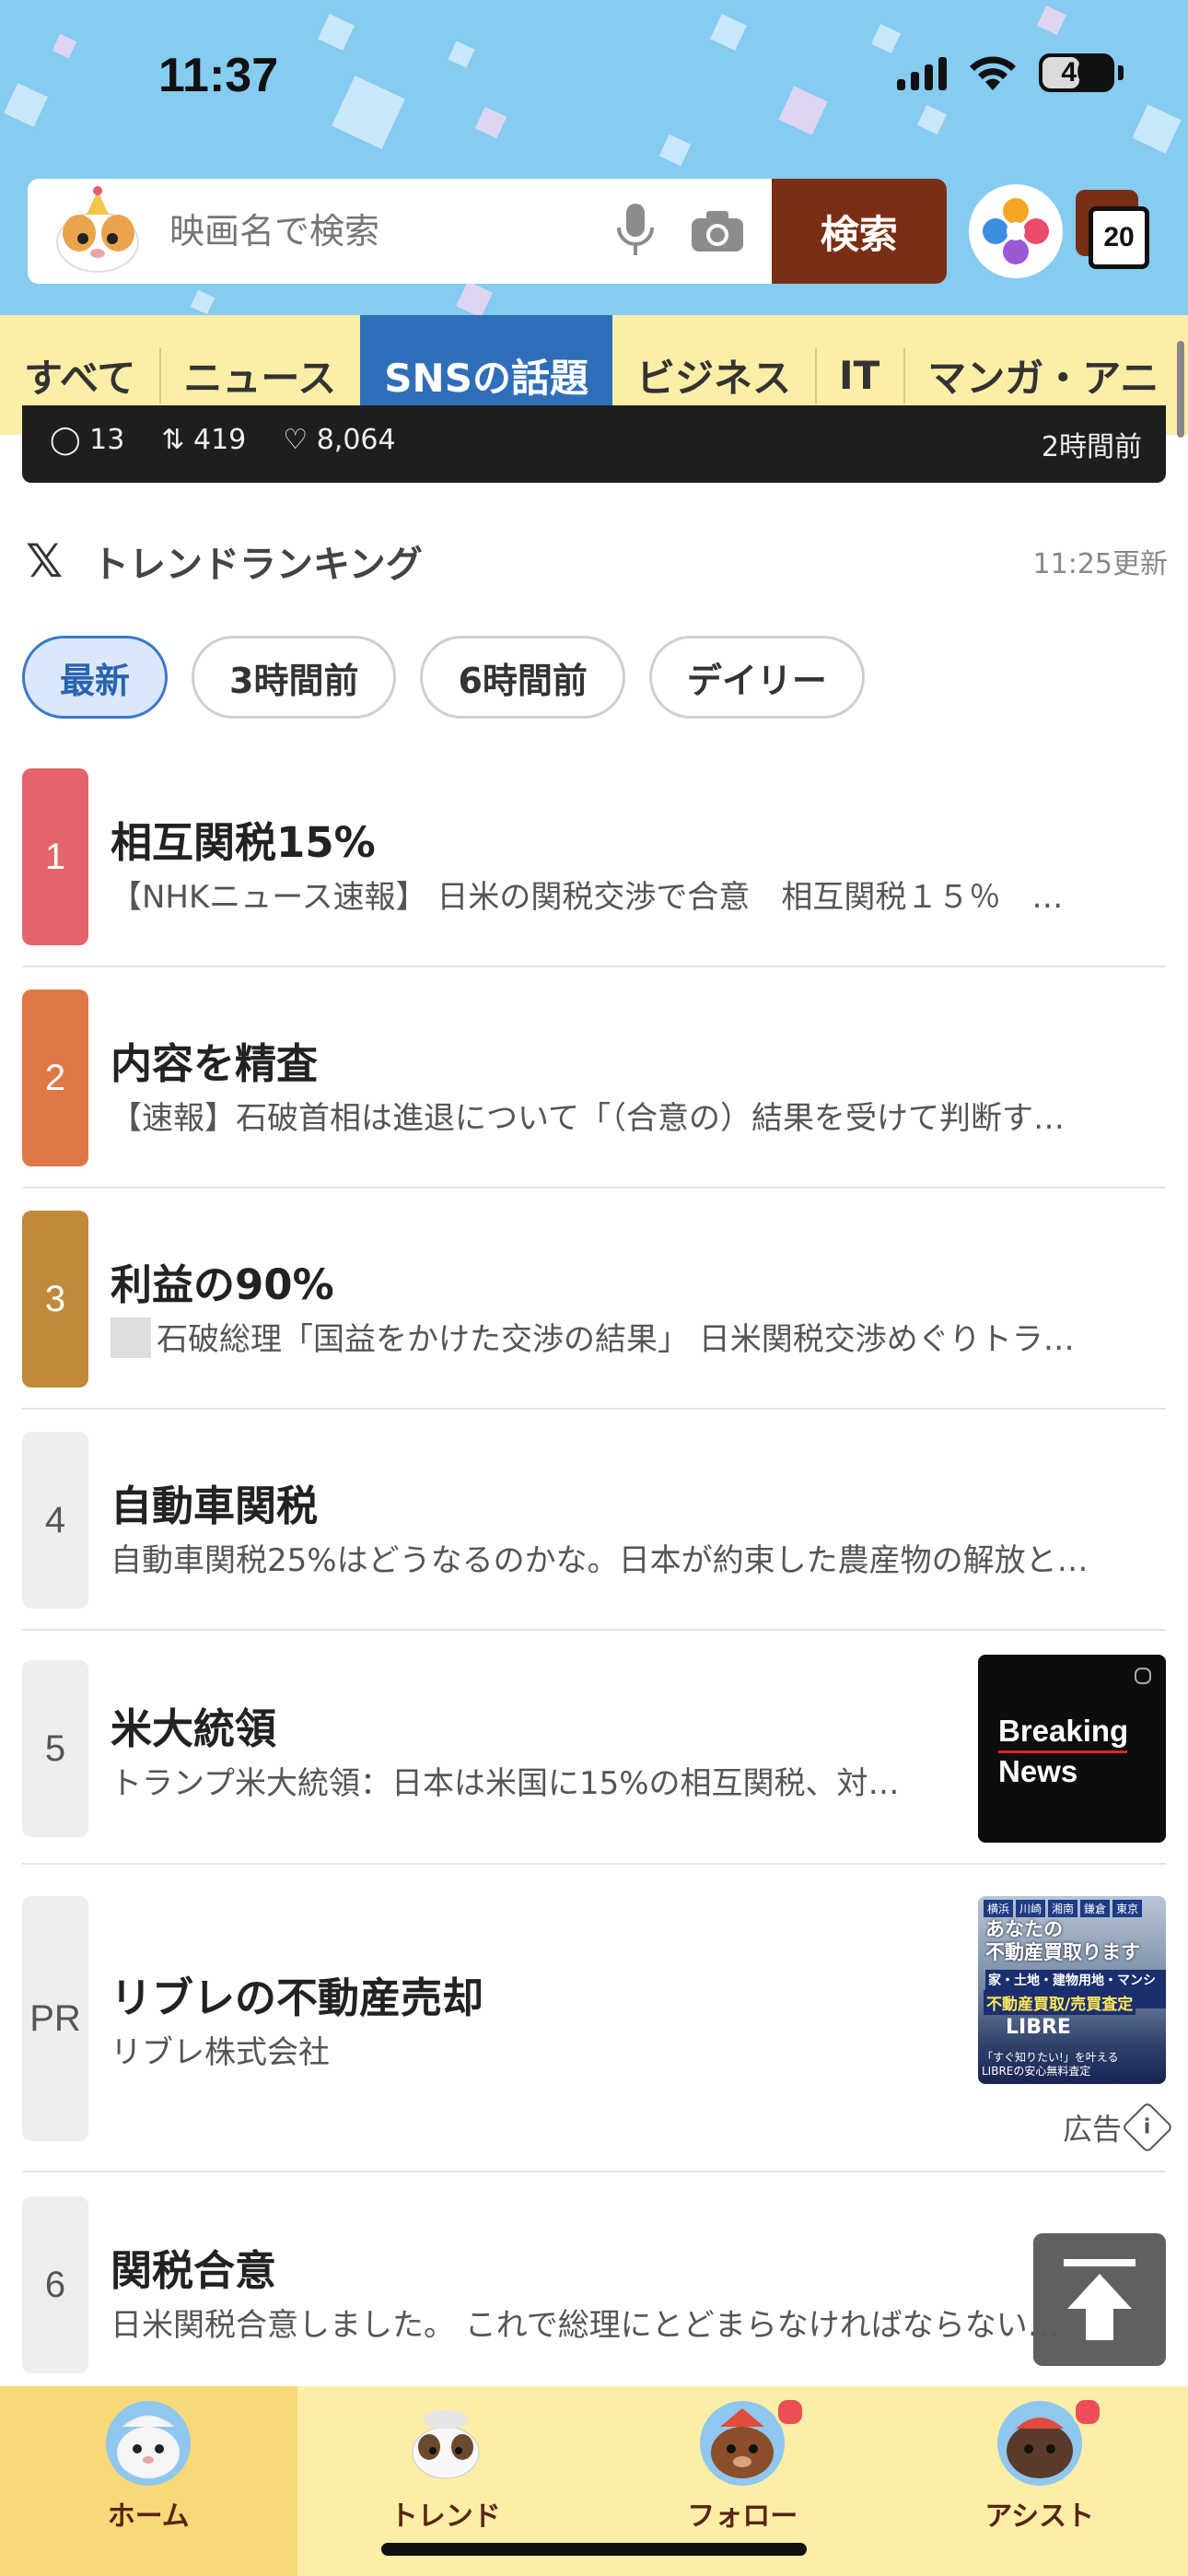  What do you see at coordinates (194, 2270) in the screenshot?
I see `ranking-title: 関税合意` at bounding box center [194, 2270].